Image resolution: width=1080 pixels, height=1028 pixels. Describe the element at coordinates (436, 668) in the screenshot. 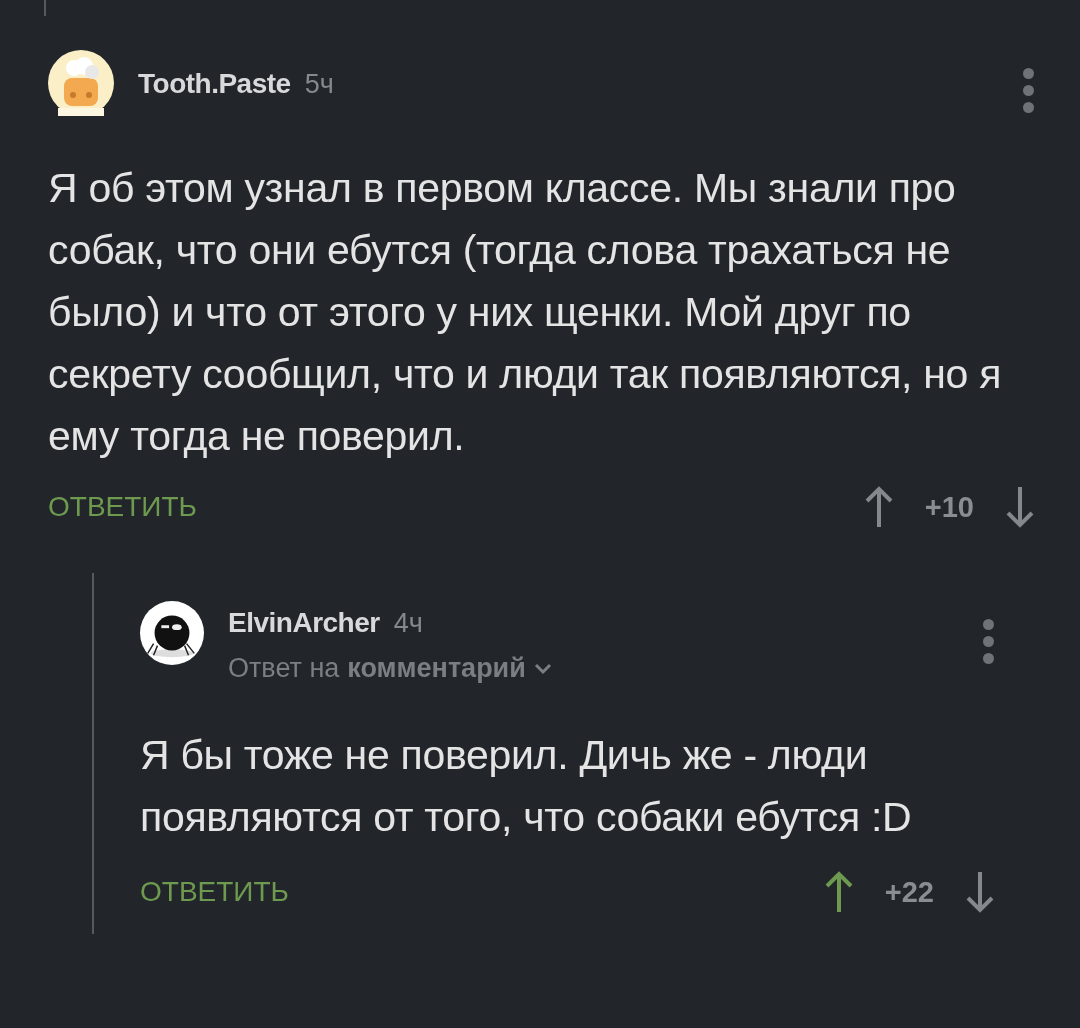

I see `parent-comment-link: комментарий` at that location.